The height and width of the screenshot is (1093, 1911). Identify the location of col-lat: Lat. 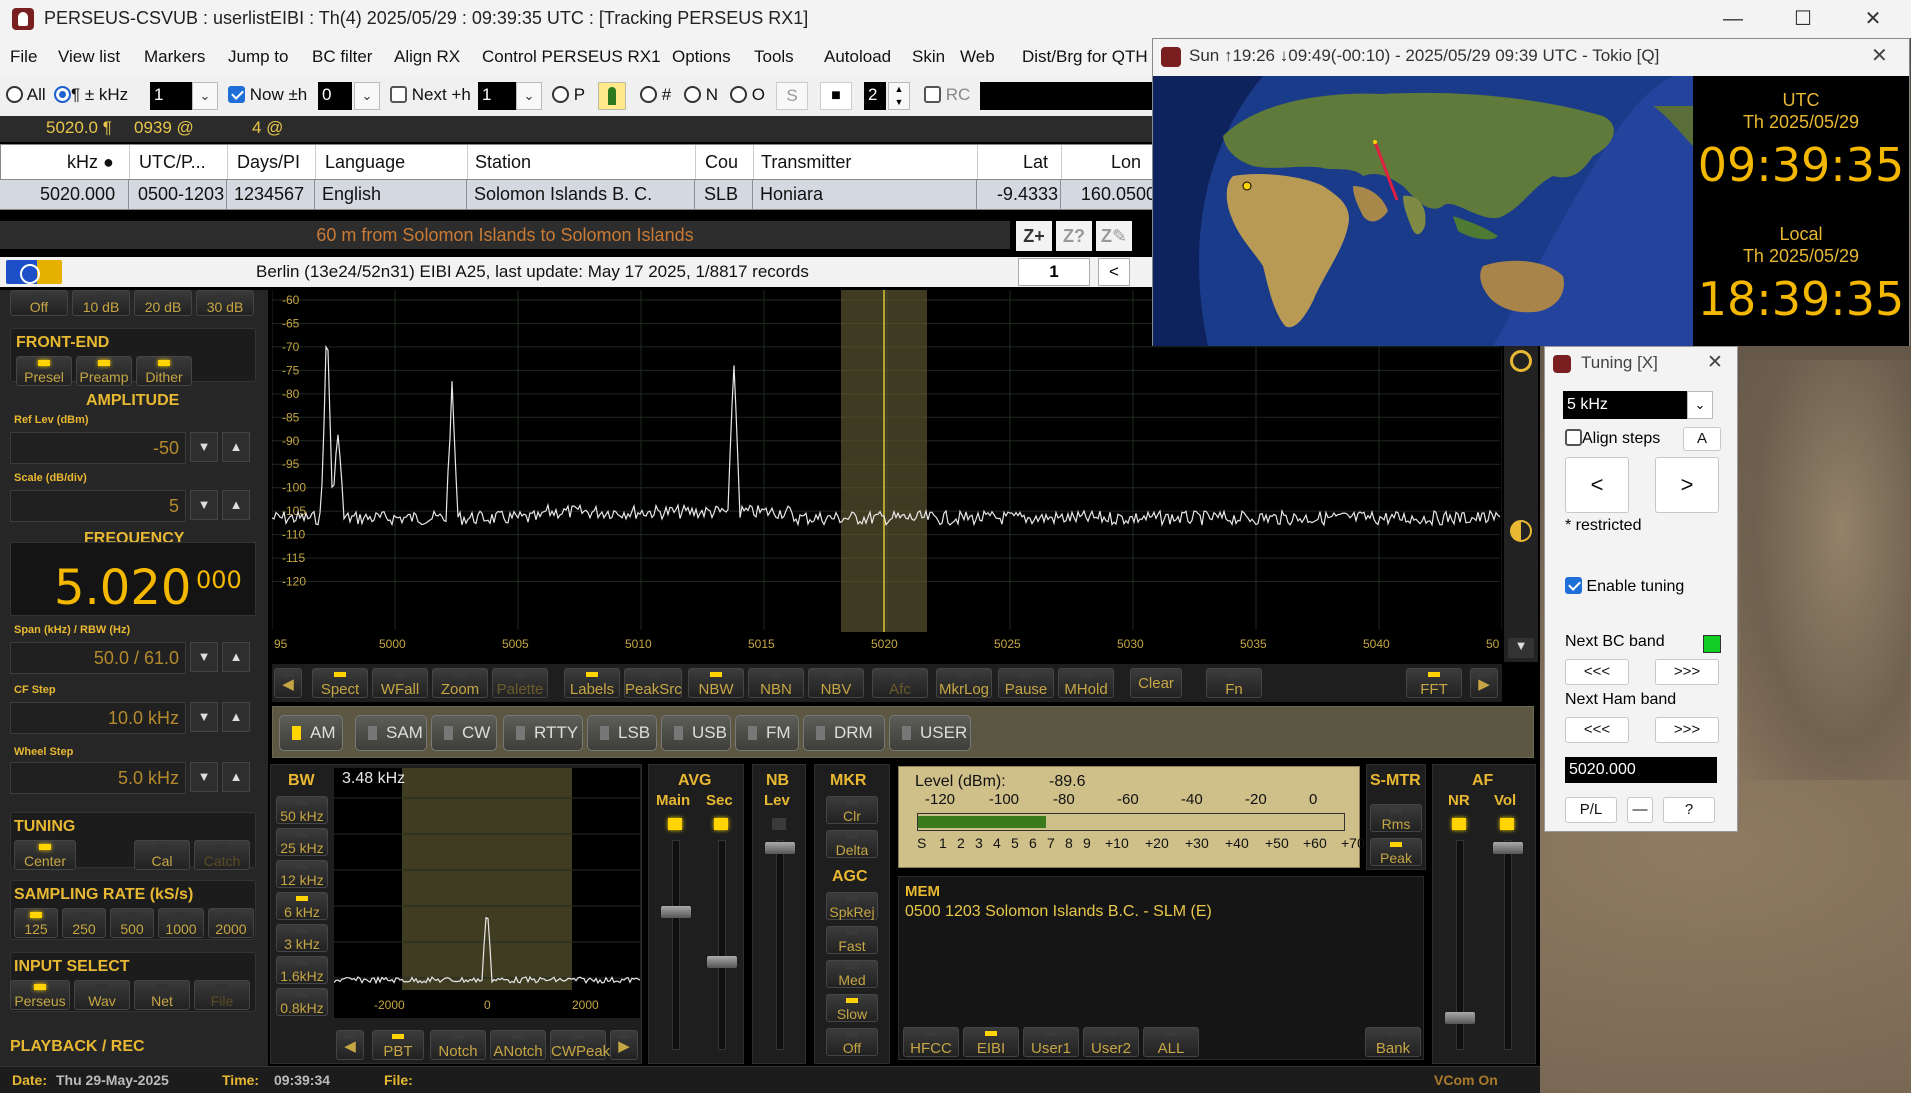
(1035, 162).